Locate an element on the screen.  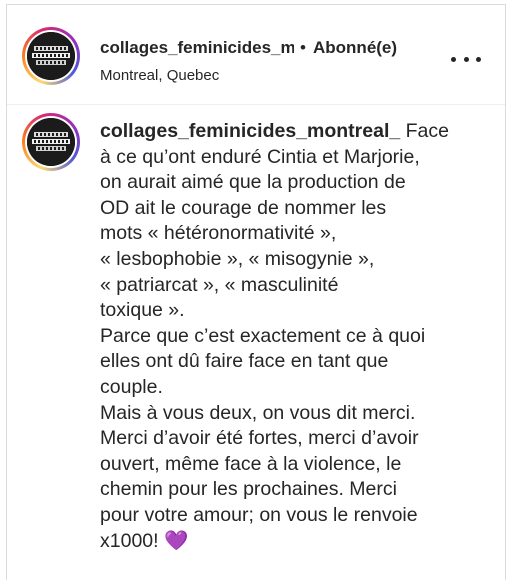
post-location: Montreal, Quebec is located at coordinates (159, 75).